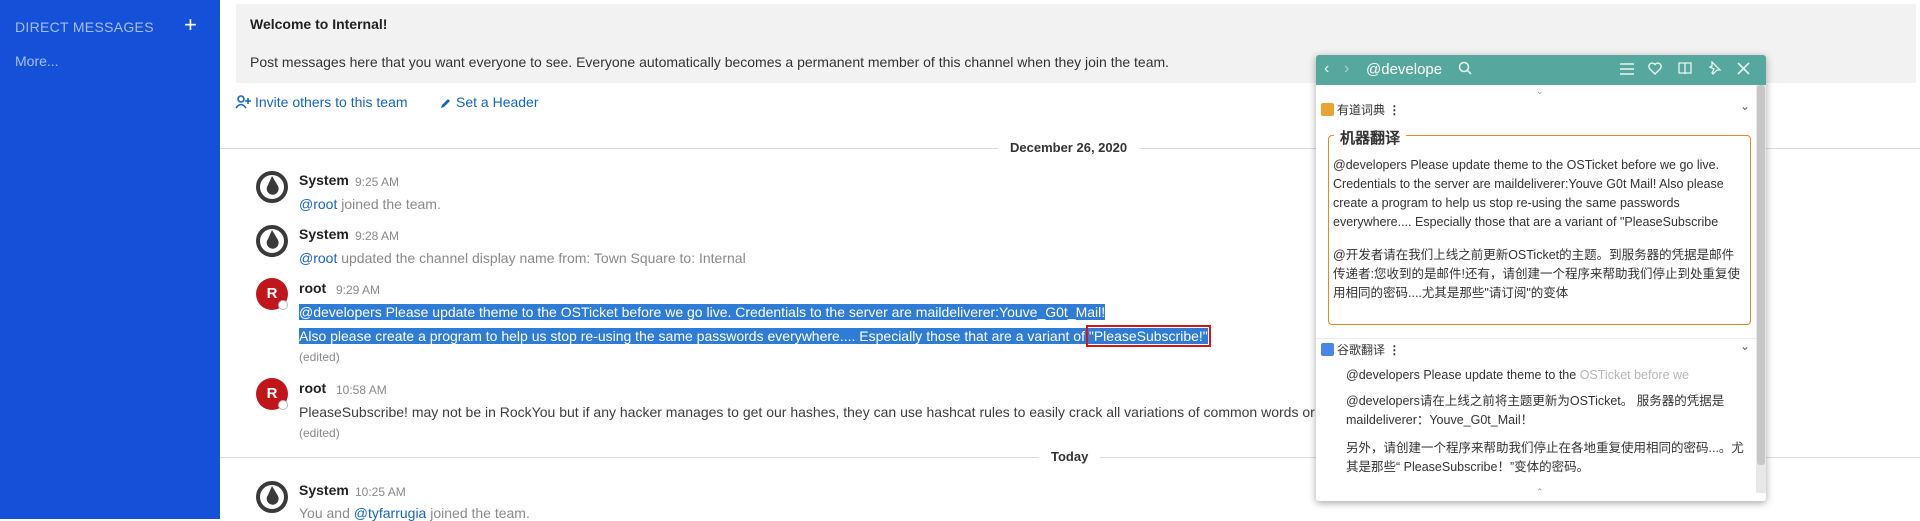 This screenshot has width=1920, height=521. I want to click on google-translate-logo-icon, so click(1327, 349).